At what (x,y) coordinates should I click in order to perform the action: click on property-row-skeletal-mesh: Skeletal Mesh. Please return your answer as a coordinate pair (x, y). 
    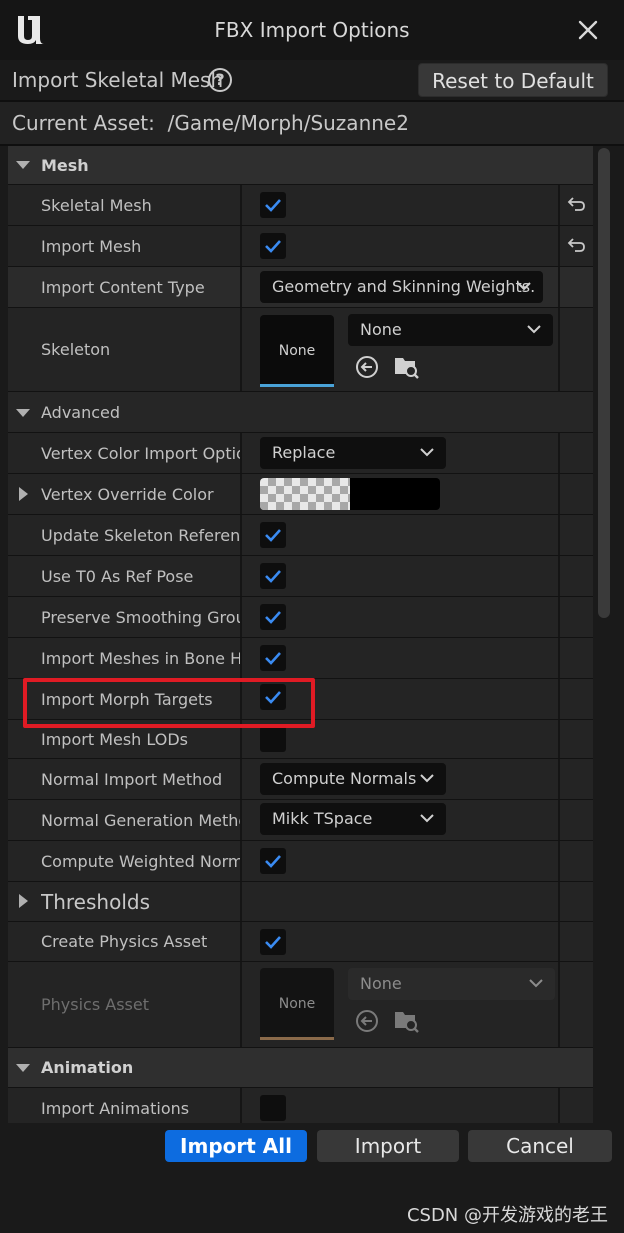
    Looking at the image, I should click on (300, 205).